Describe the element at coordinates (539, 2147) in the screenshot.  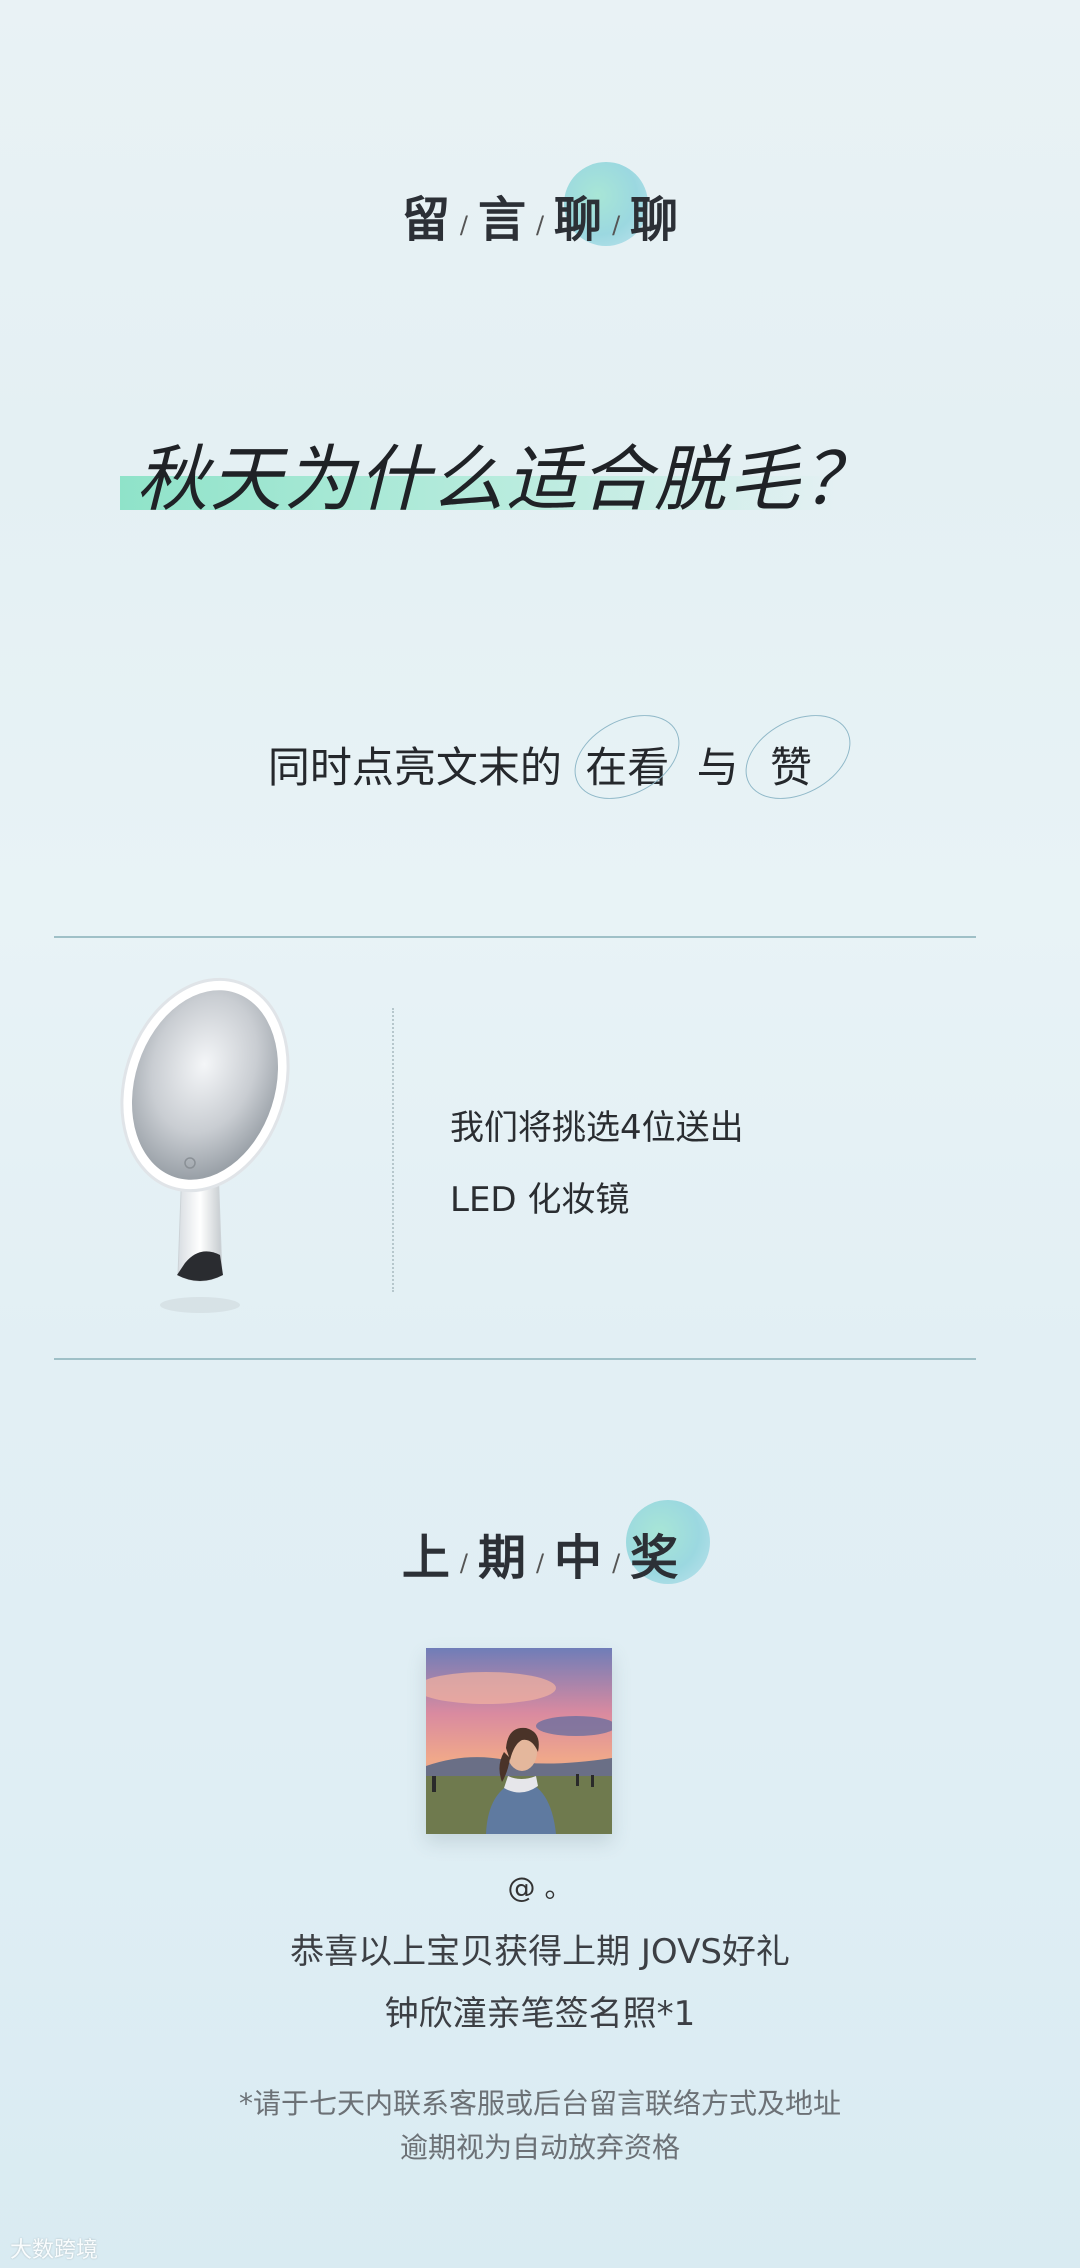
I see `note-line-2: 逾期视为自动放弃资格` at that location.